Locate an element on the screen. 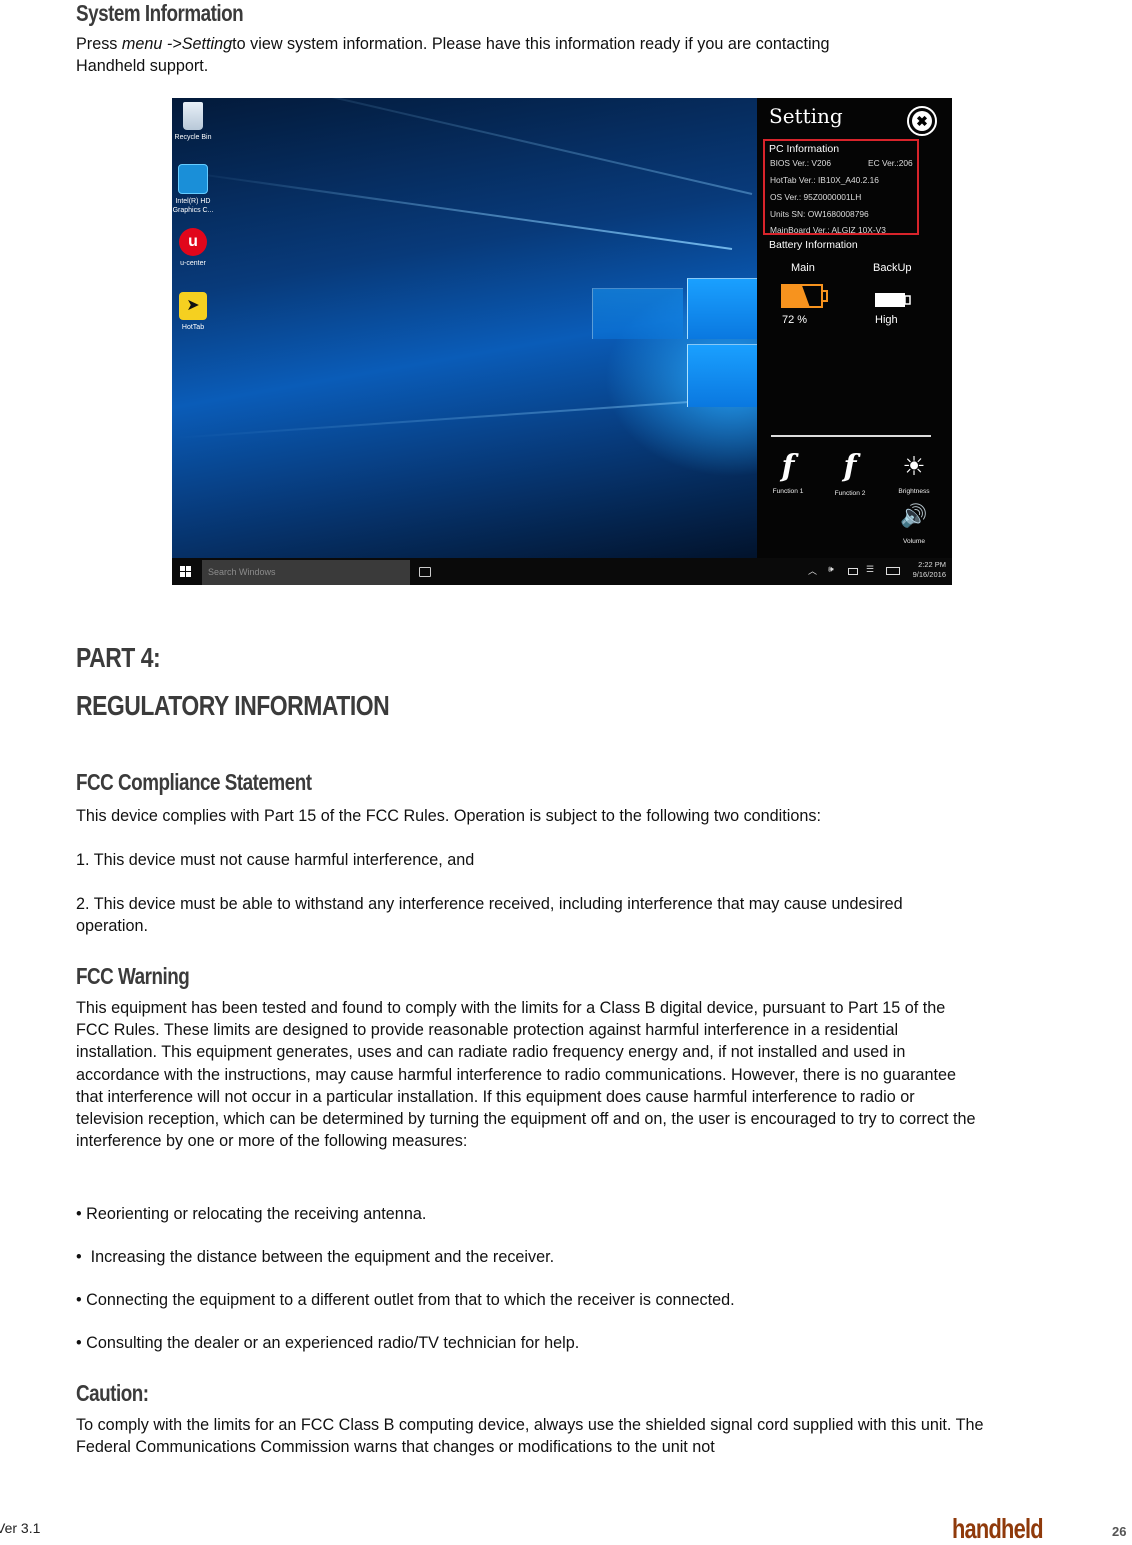 The image size is (1132, 1545). desktop-icon-recycle-bin: Recycle Bin is located at coordinates (195, 122).